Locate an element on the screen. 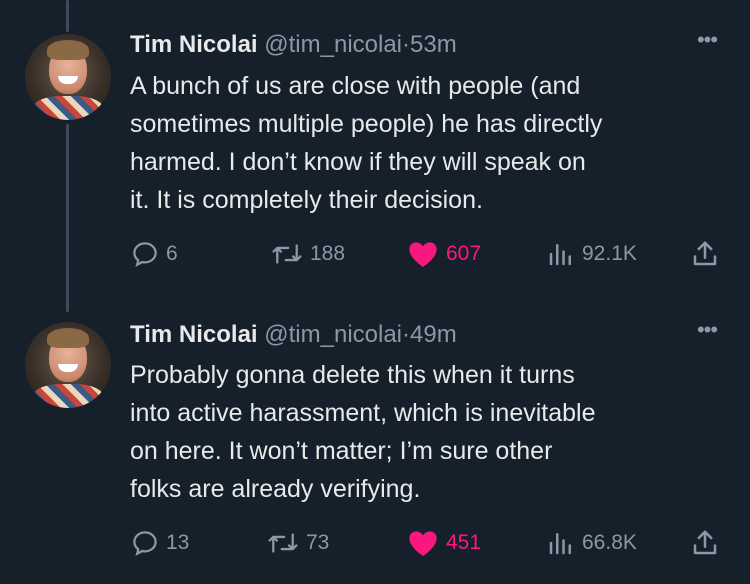  thread-line-connector is located at coordinates (67, 218).